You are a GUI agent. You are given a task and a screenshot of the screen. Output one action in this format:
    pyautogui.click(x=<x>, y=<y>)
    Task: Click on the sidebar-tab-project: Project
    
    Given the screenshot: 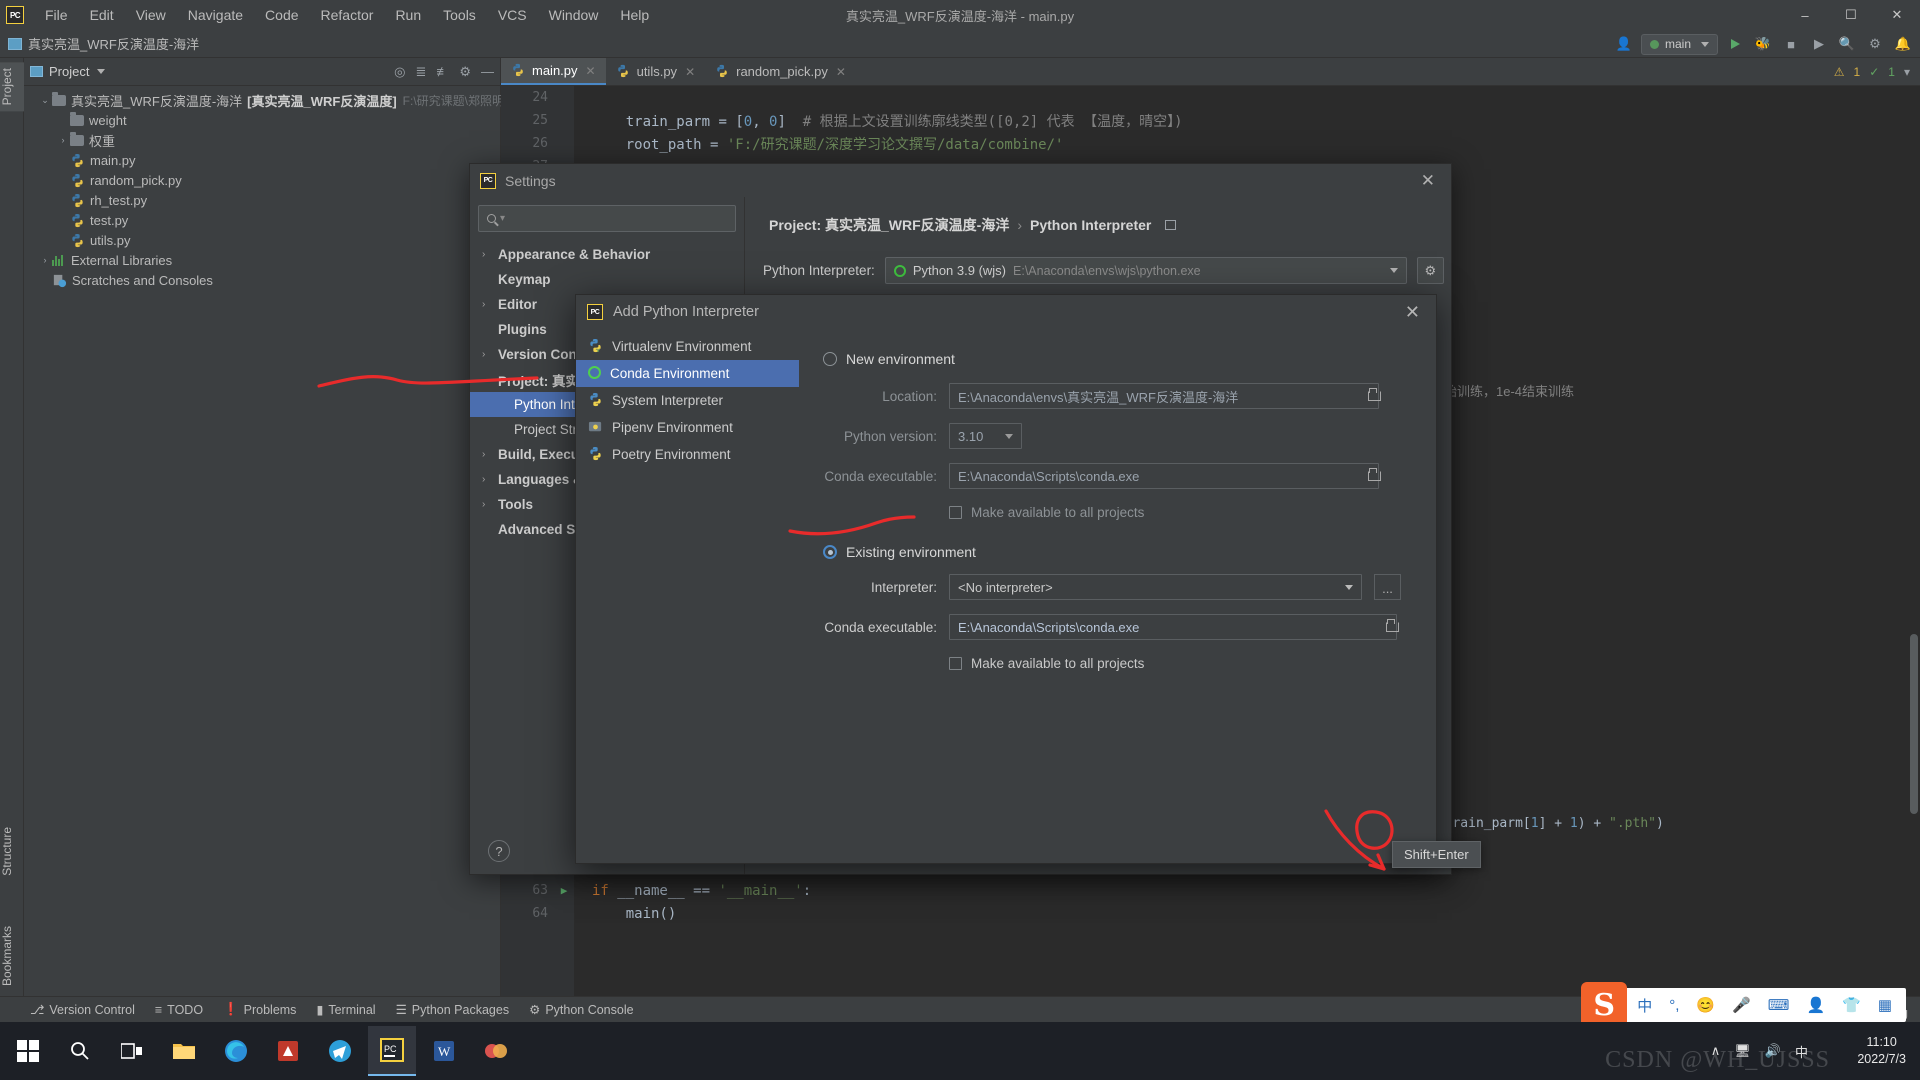 What is the action you would take?
    pyautogui.click(x=12, y=87)
    